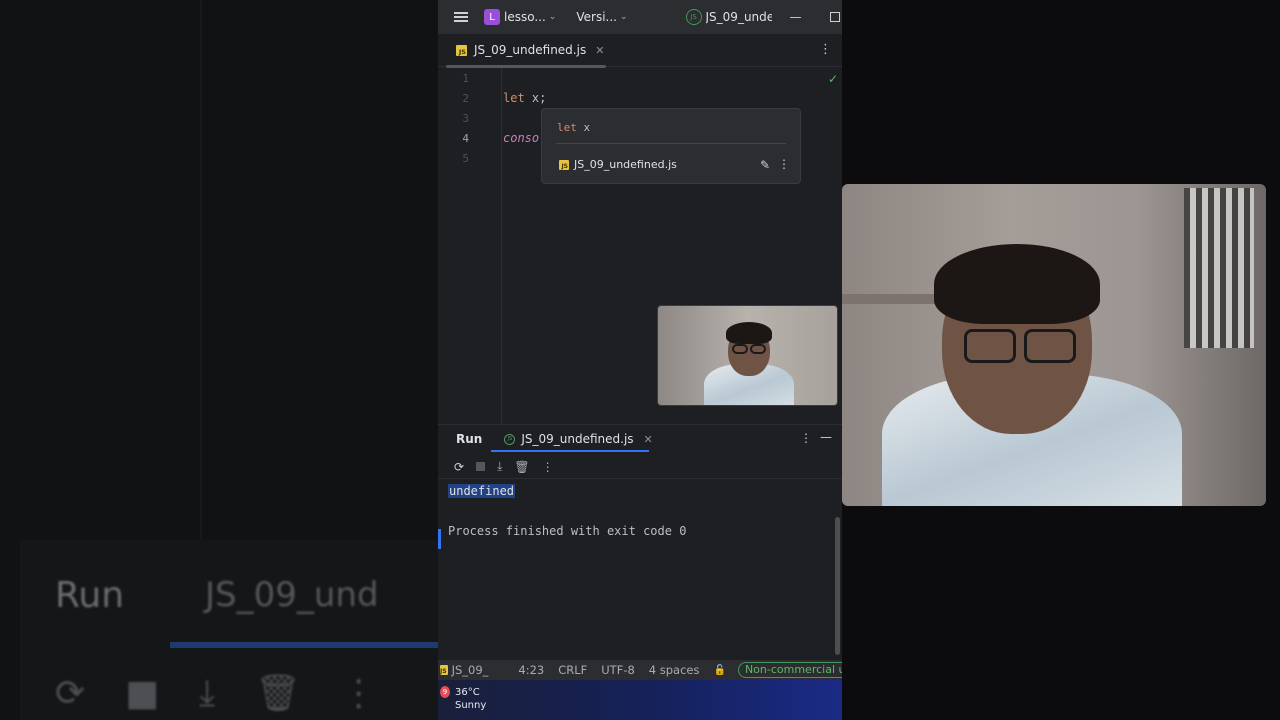 This screenshot has height=720, width=1280. I want to click on editor-tab-label: JS_09_undefined.js, so click(530, 50).